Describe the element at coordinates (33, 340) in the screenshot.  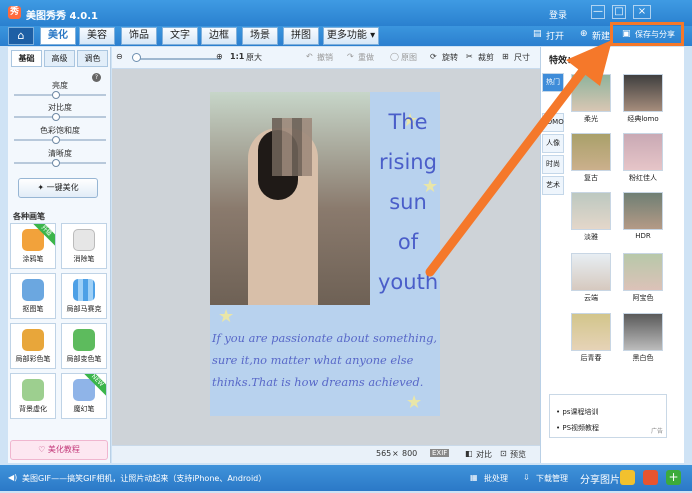
I see `color-brush-icon` at that location.